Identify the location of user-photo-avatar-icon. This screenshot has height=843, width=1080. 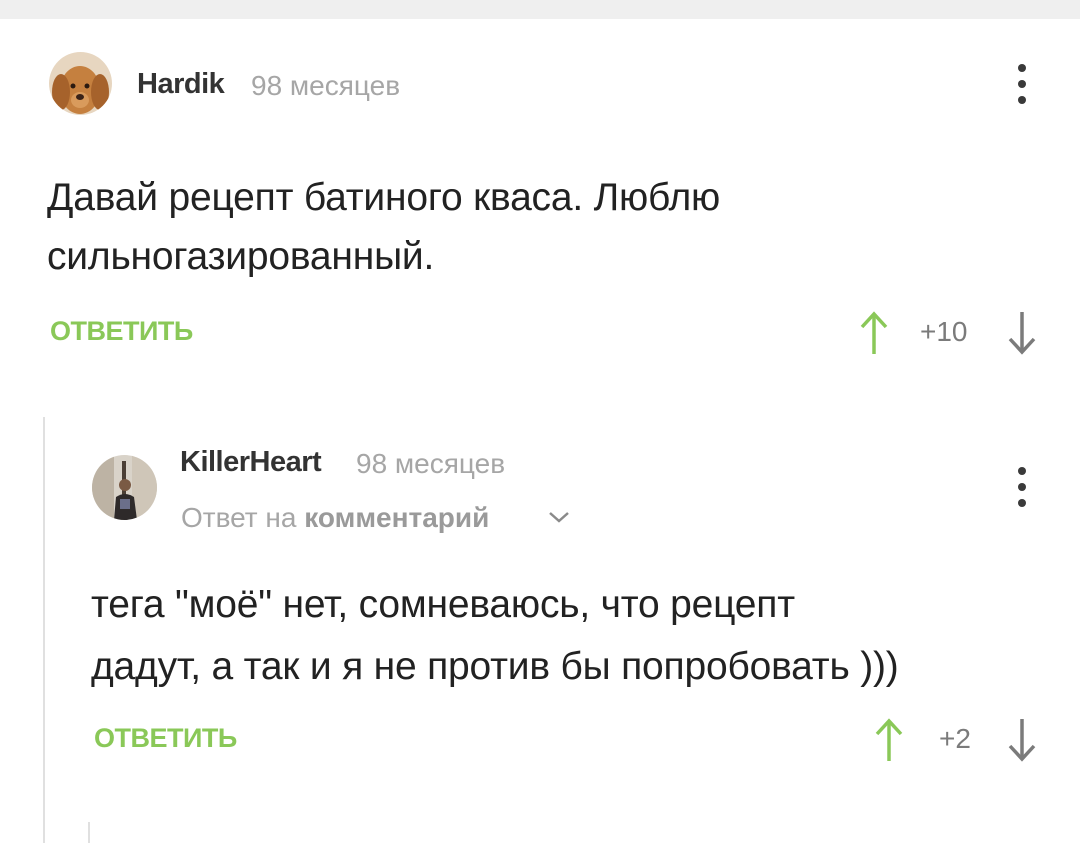
(124, 487).